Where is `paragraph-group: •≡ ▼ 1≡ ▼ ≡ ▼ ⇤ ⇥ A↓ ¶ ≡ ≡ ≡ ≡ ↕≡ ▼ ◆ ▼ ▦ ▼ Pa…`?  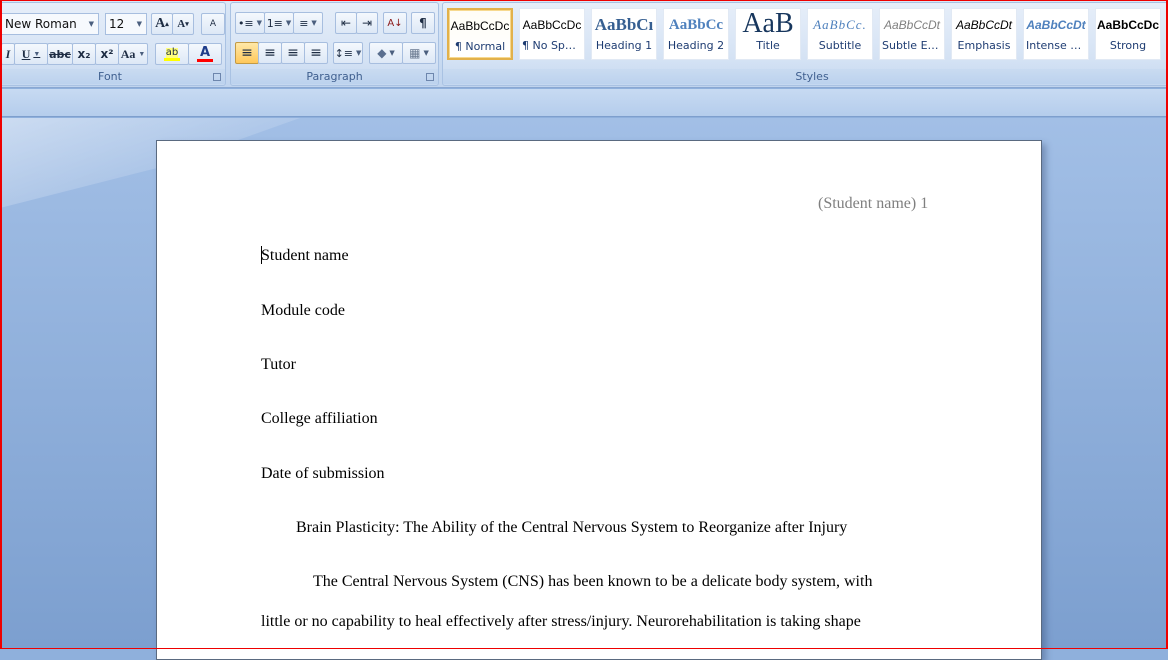 paragraph-group: •≡ ▼ 1≡ ▼ ≡ ▼ ⇤ ⇥ A↓ ¶ ≡ ≡ ≡ ≡ ↕≡ ▼ ◆ ▼ ▦ ▼ Pa… is located at coordinates (334, 44).